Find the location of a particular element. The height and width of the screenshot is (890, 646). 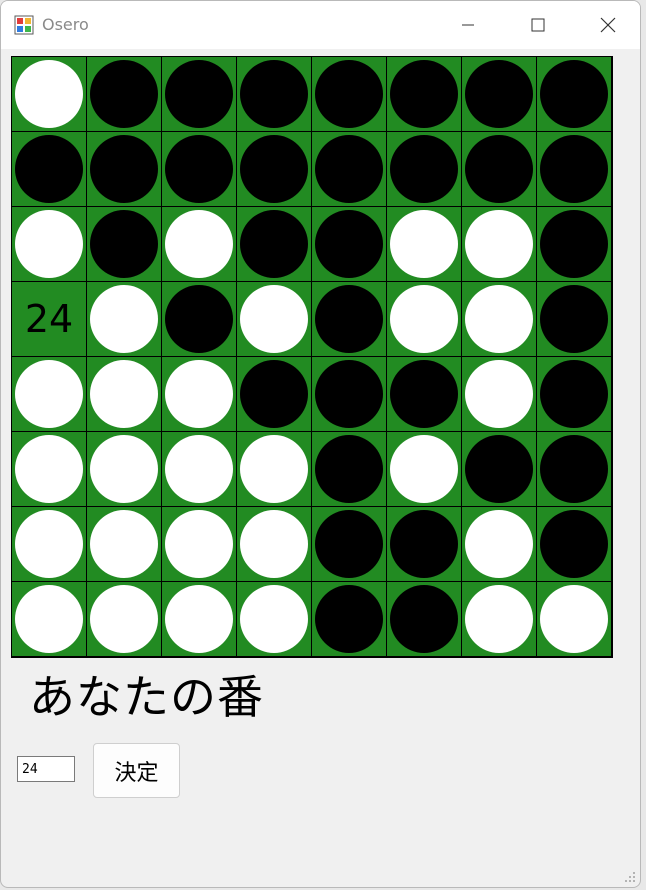

maximize-button is located at coordinates (538, 25).